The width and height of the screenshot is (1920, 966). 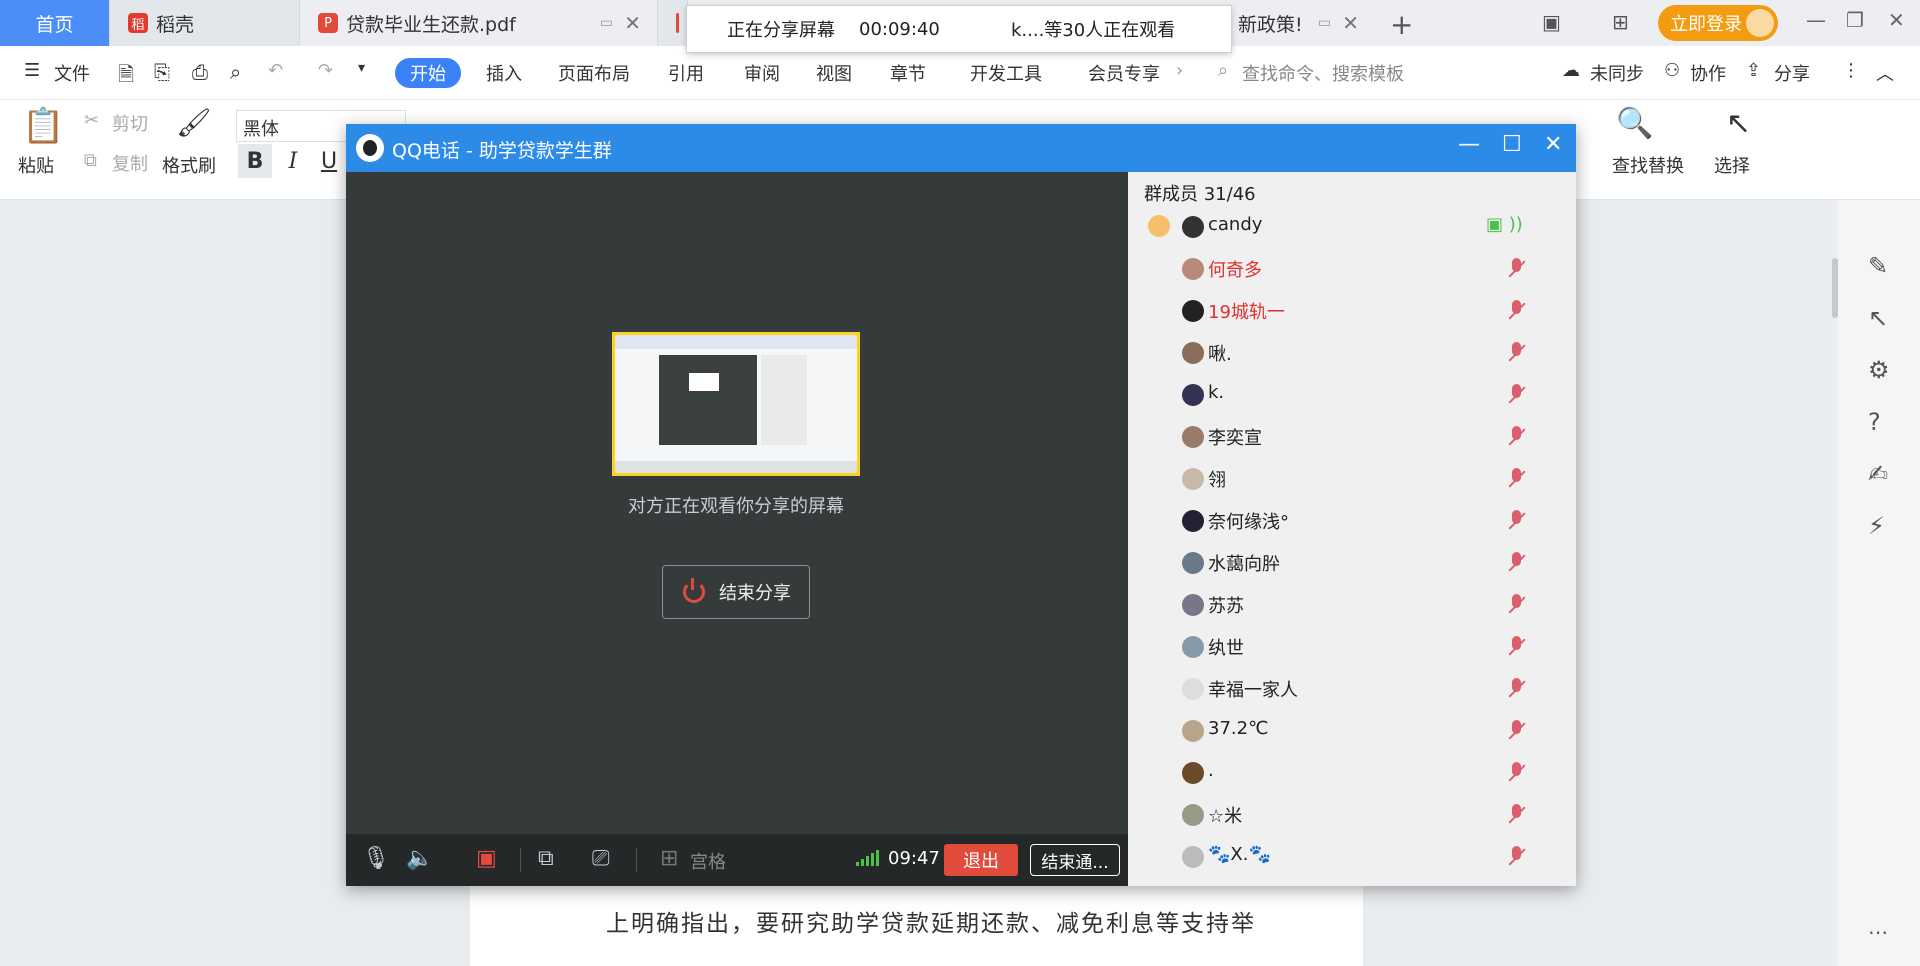 What do you see at coordinates (1876, 526) in the screenshot?
I see `lightning-icon: ⚡` at bounding box center [1876, 526].